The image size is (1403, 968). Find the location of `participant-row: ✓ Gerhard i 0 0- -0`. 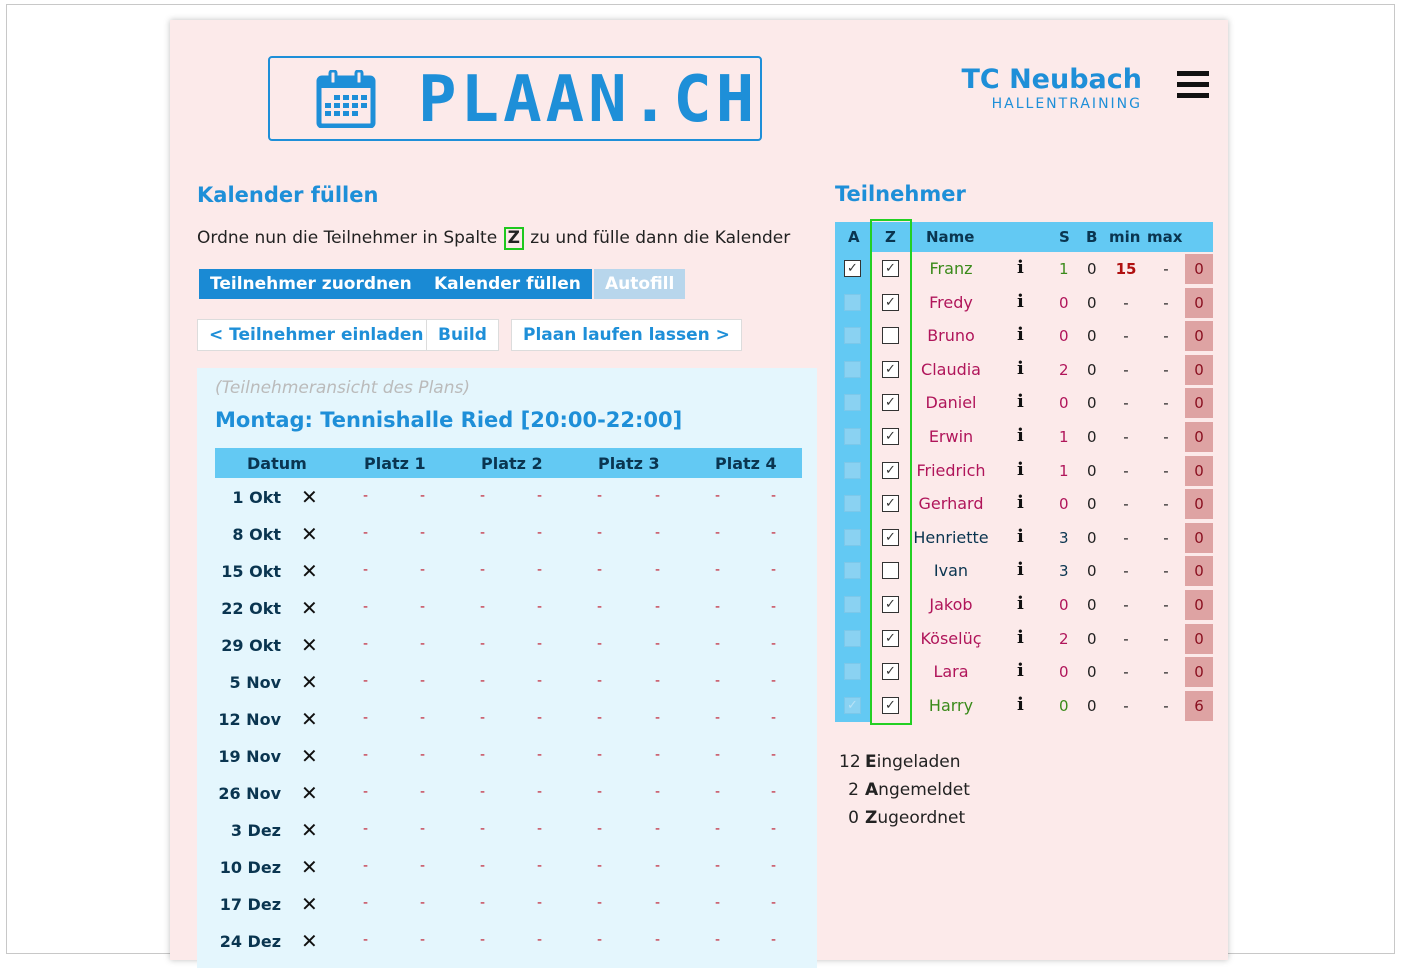

participant-row: ✓ Gerhard i 0 0- -0 is located at coordinates (1024, 504).